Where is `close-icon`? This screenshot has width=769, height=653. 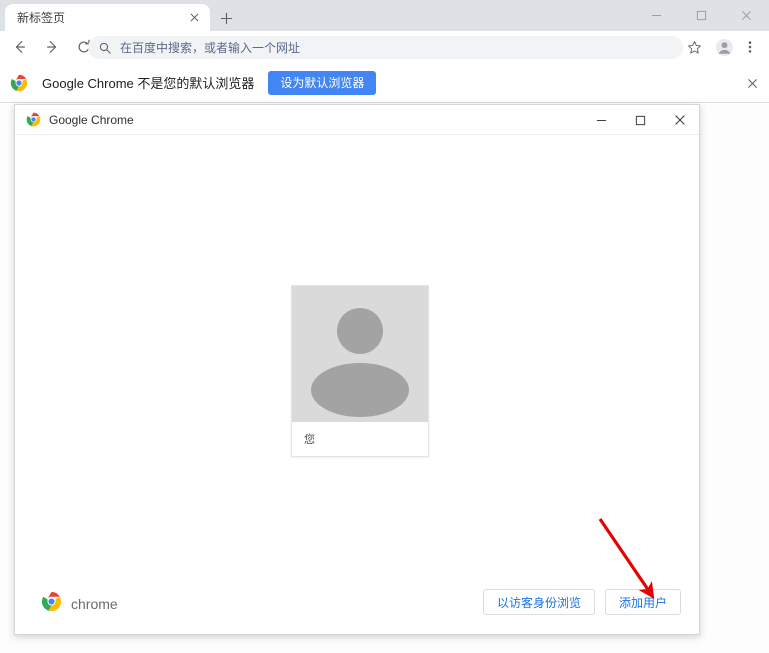
close-icon is located at coordinates (746, 15).